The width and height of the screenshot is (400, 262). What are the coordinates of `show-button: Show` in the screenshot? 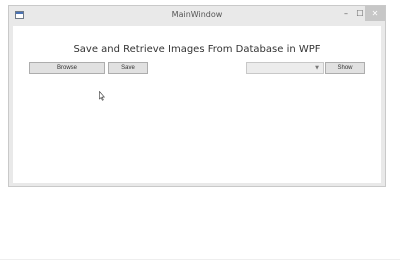 It's located at (345, 68).